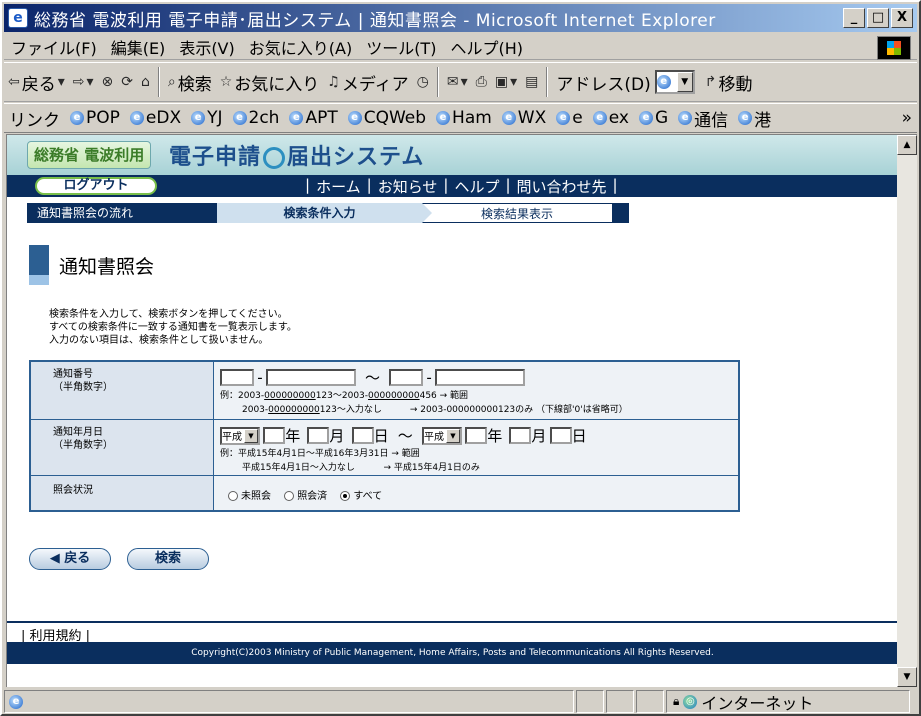 Image resolution: width=921 pixels, height=716 pixels. I want to click on stop-icon: ⊗, so click(107, 82).